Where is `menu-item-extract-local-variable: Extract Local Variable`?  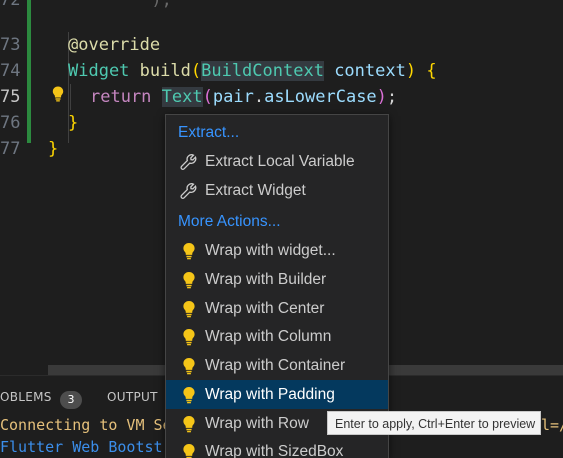 menu-item-extract-local-variable: Extract Local Variable is located at coordinates (277, 161).